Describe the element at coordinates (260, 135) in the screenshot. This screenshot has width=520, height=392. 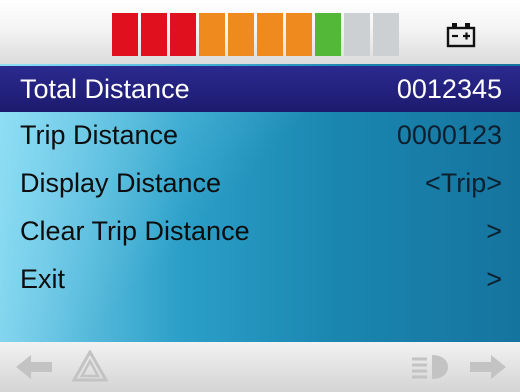
I see `menu-item-trip-distance: Trip Distance 0000123` at that location.